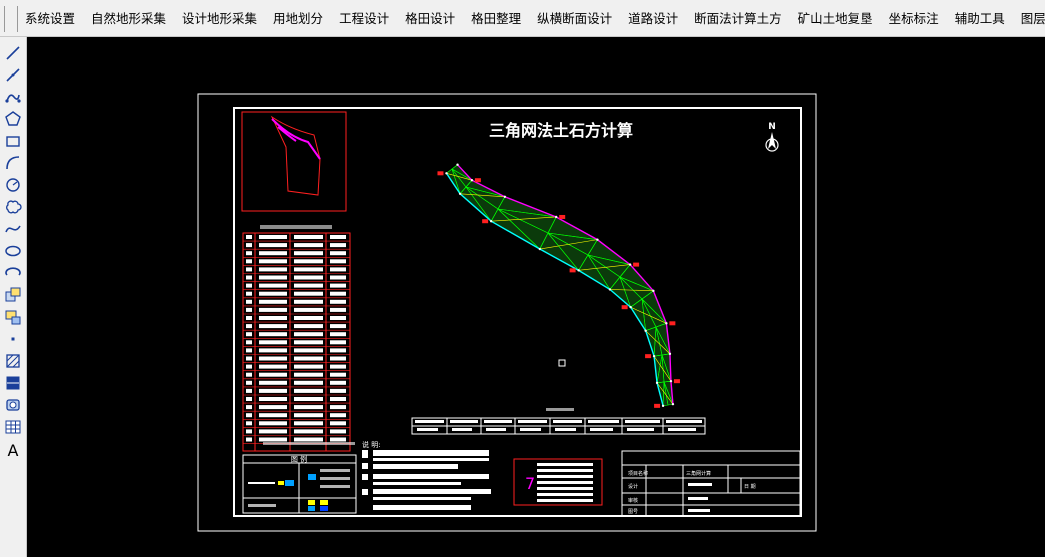 Image resolution: width=1045 pixels, height=557 pixels. Describe the element at coordinates (496, 429) in the screenshot. I see `earth-value-cell` at that location.